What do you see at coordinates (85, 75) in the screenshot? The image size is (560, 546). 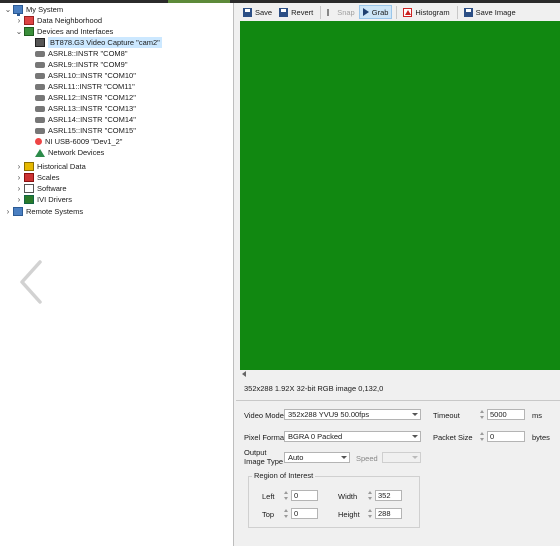 I see `tree-item-com10: ASRL10::INSTR "COM10"` at bounding box center [85, 75].